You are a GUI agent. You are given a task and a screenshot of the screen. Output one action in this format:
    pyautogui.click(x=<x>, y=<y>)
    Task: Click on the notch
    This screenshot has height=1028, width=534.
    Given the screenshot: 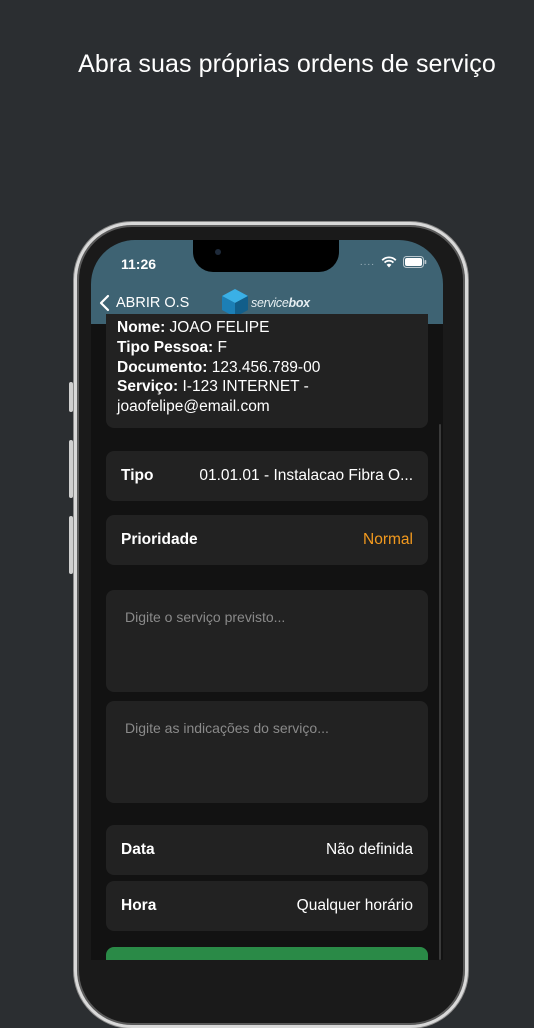 What is the action you would take?
    pyautogui.click(x=266, y=256)
    